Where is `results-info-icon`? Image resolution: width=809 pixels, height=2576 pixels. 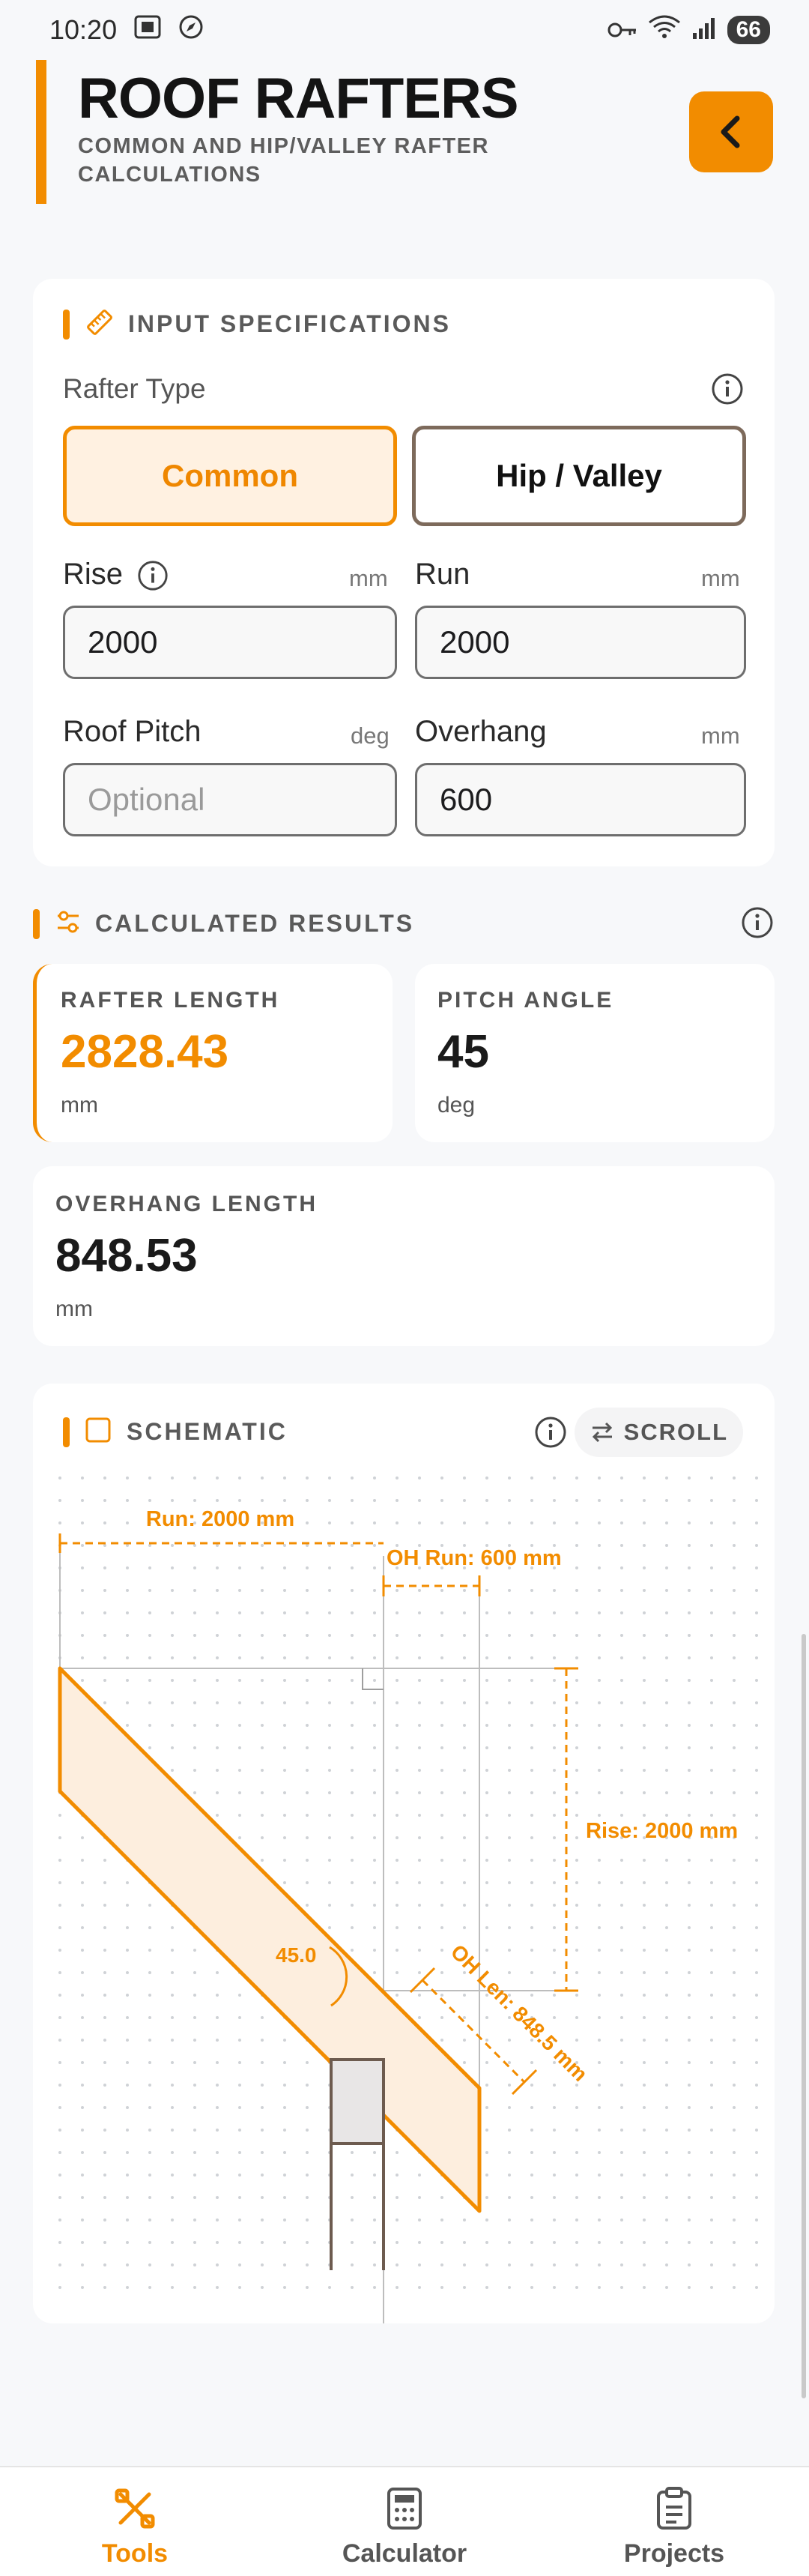 results-info-icon is located at coordinates (757, 924).